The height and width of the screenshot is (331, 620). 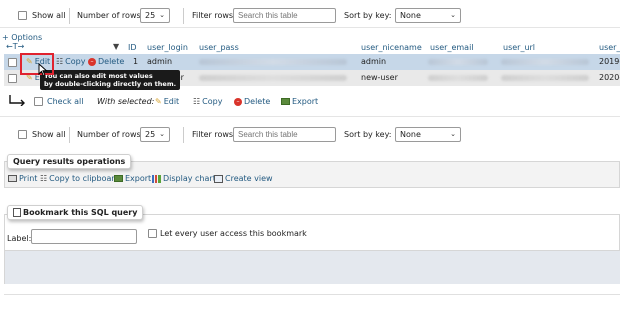 I want to click on view-icon, so click(x=218, y=178).